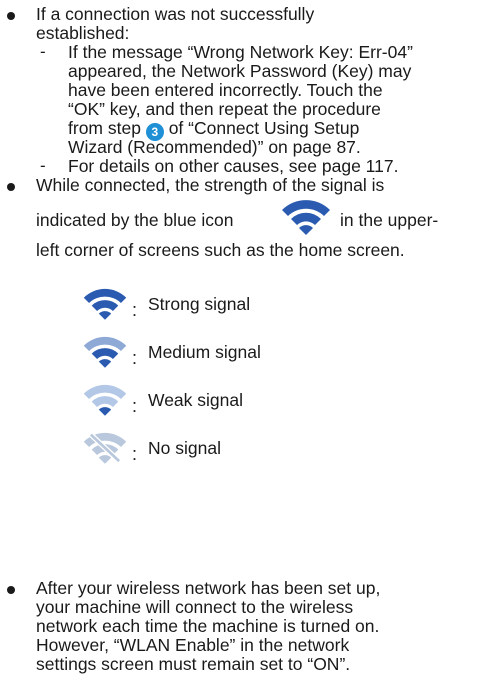  I want to click on bullet-1-text: If a connection was not successfully, so click(175, 14).